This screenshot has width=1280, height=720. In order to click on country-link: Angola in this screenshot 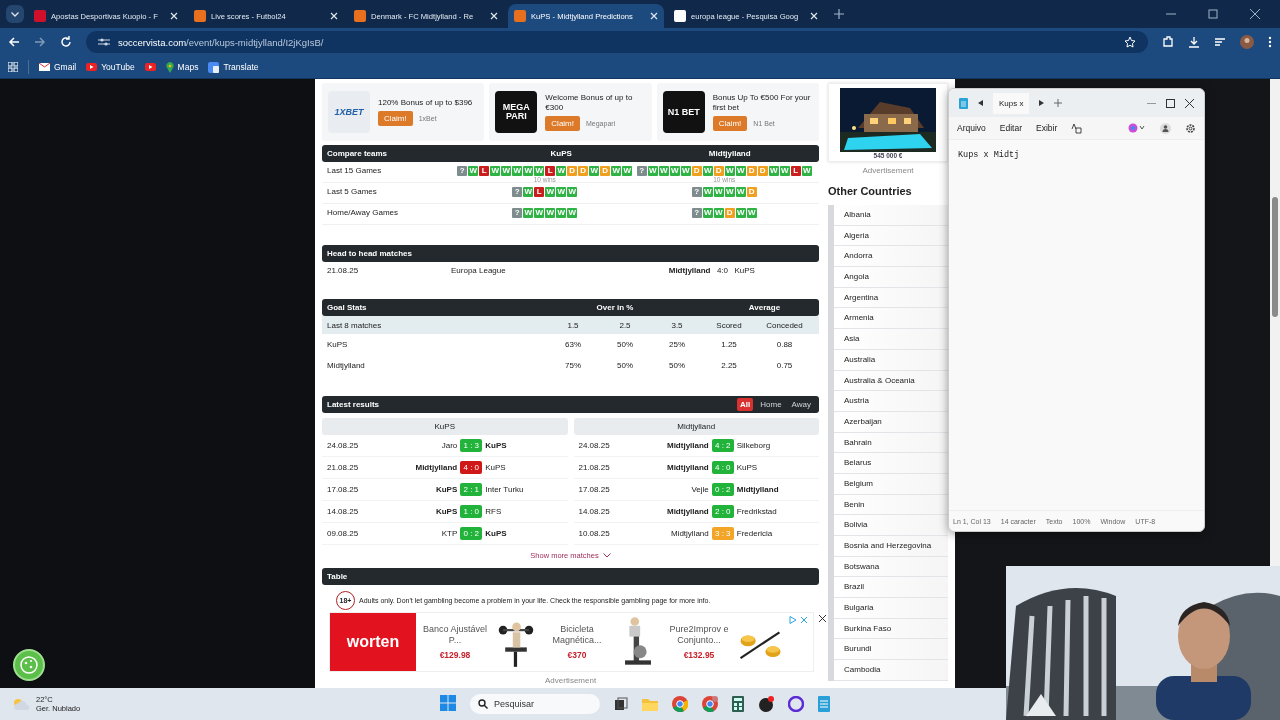, I will do `click(891, 277)`.